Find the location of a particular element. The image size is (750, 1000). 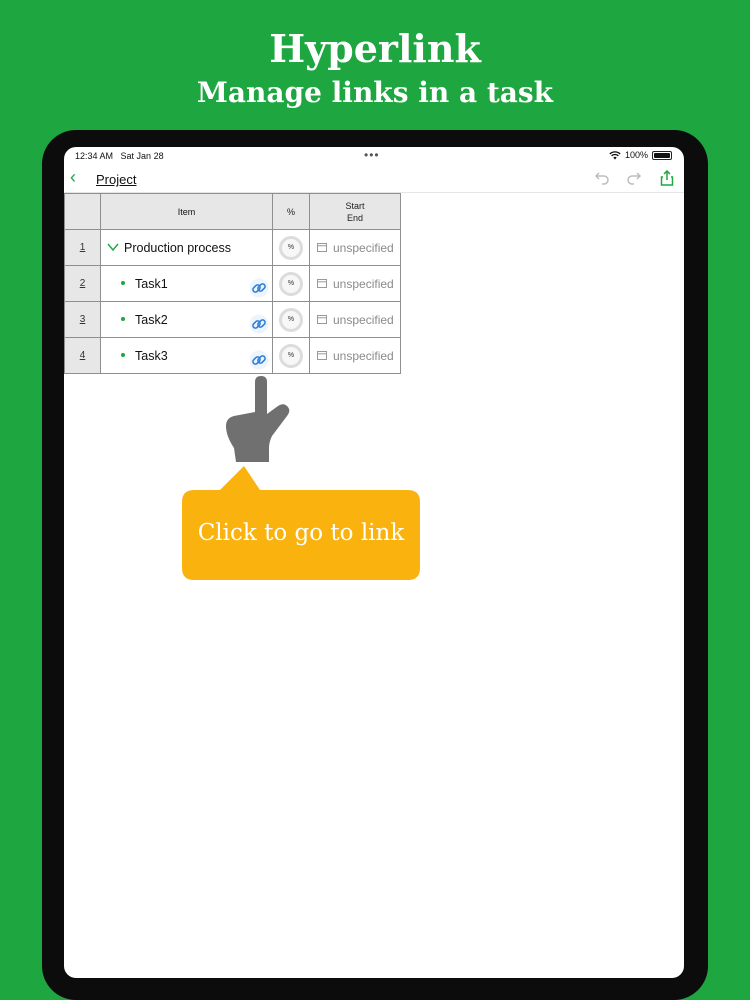

task-name: Task1 is located at coordinates (151, 284).